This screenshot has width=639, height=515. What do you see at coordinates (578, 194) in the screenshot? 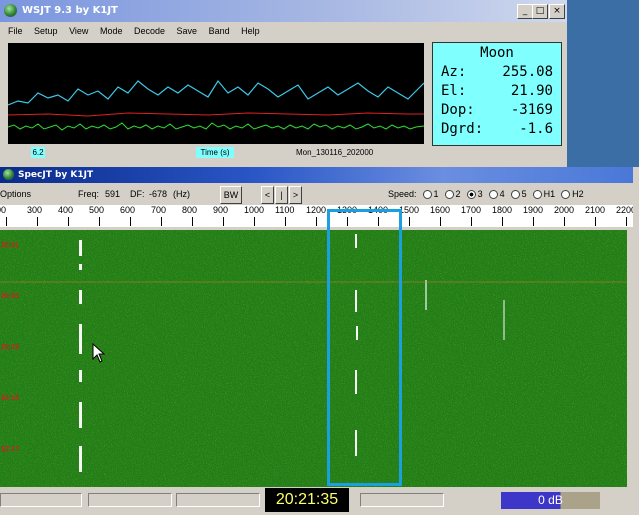
I see `speed-label-h2: H2` at bounding box center [578, 194].